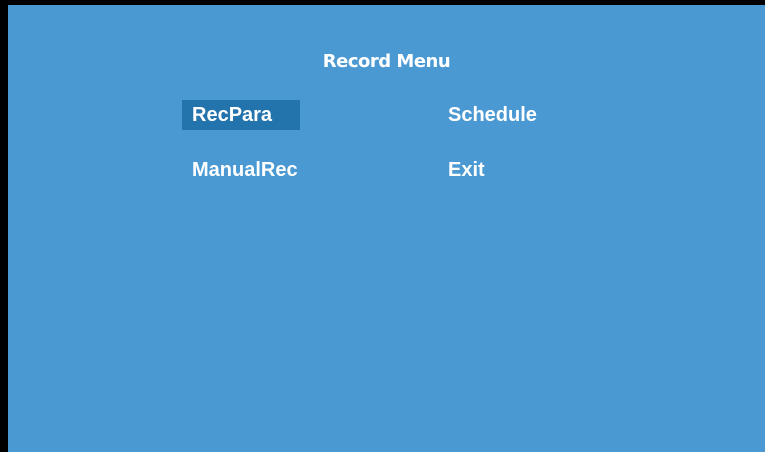 This screenshot has width=765, height=452. Describe the element at coordinates (466, 170) in the screenshot. I see `menu-item-exit: Exit` at that location.